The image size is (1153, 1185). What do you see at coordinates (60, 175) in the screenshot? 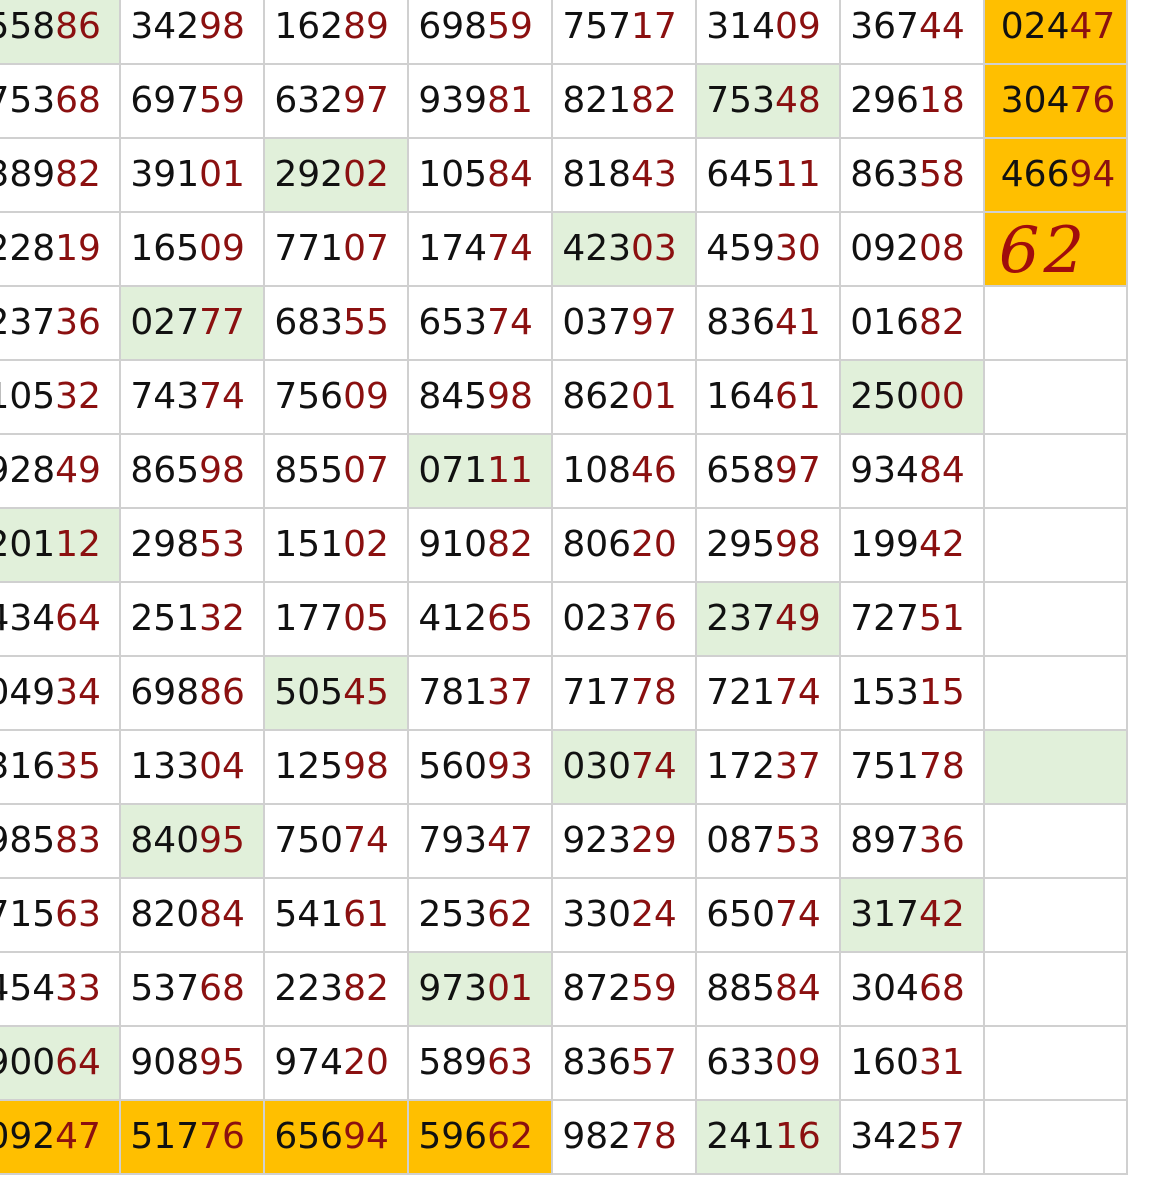
I see `grid-cell: 38982` at bounding box center [60, 175].